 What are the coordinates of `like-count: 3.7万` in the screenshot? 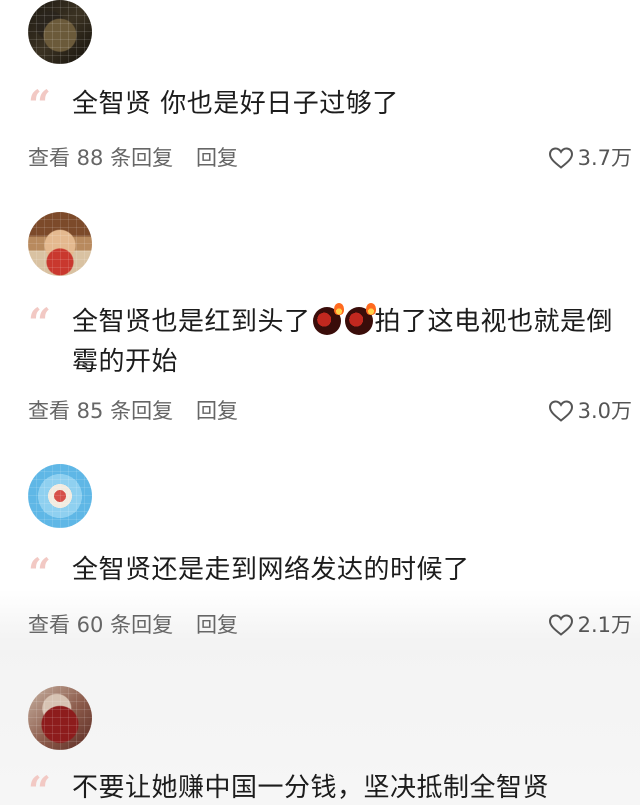 It's located at (604, 158).